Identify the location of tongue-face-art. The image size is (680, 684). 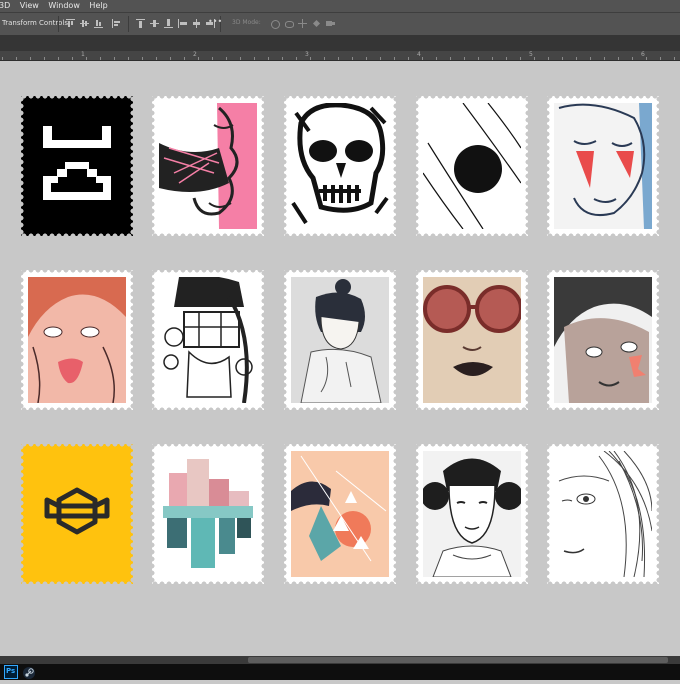
(77, 340).